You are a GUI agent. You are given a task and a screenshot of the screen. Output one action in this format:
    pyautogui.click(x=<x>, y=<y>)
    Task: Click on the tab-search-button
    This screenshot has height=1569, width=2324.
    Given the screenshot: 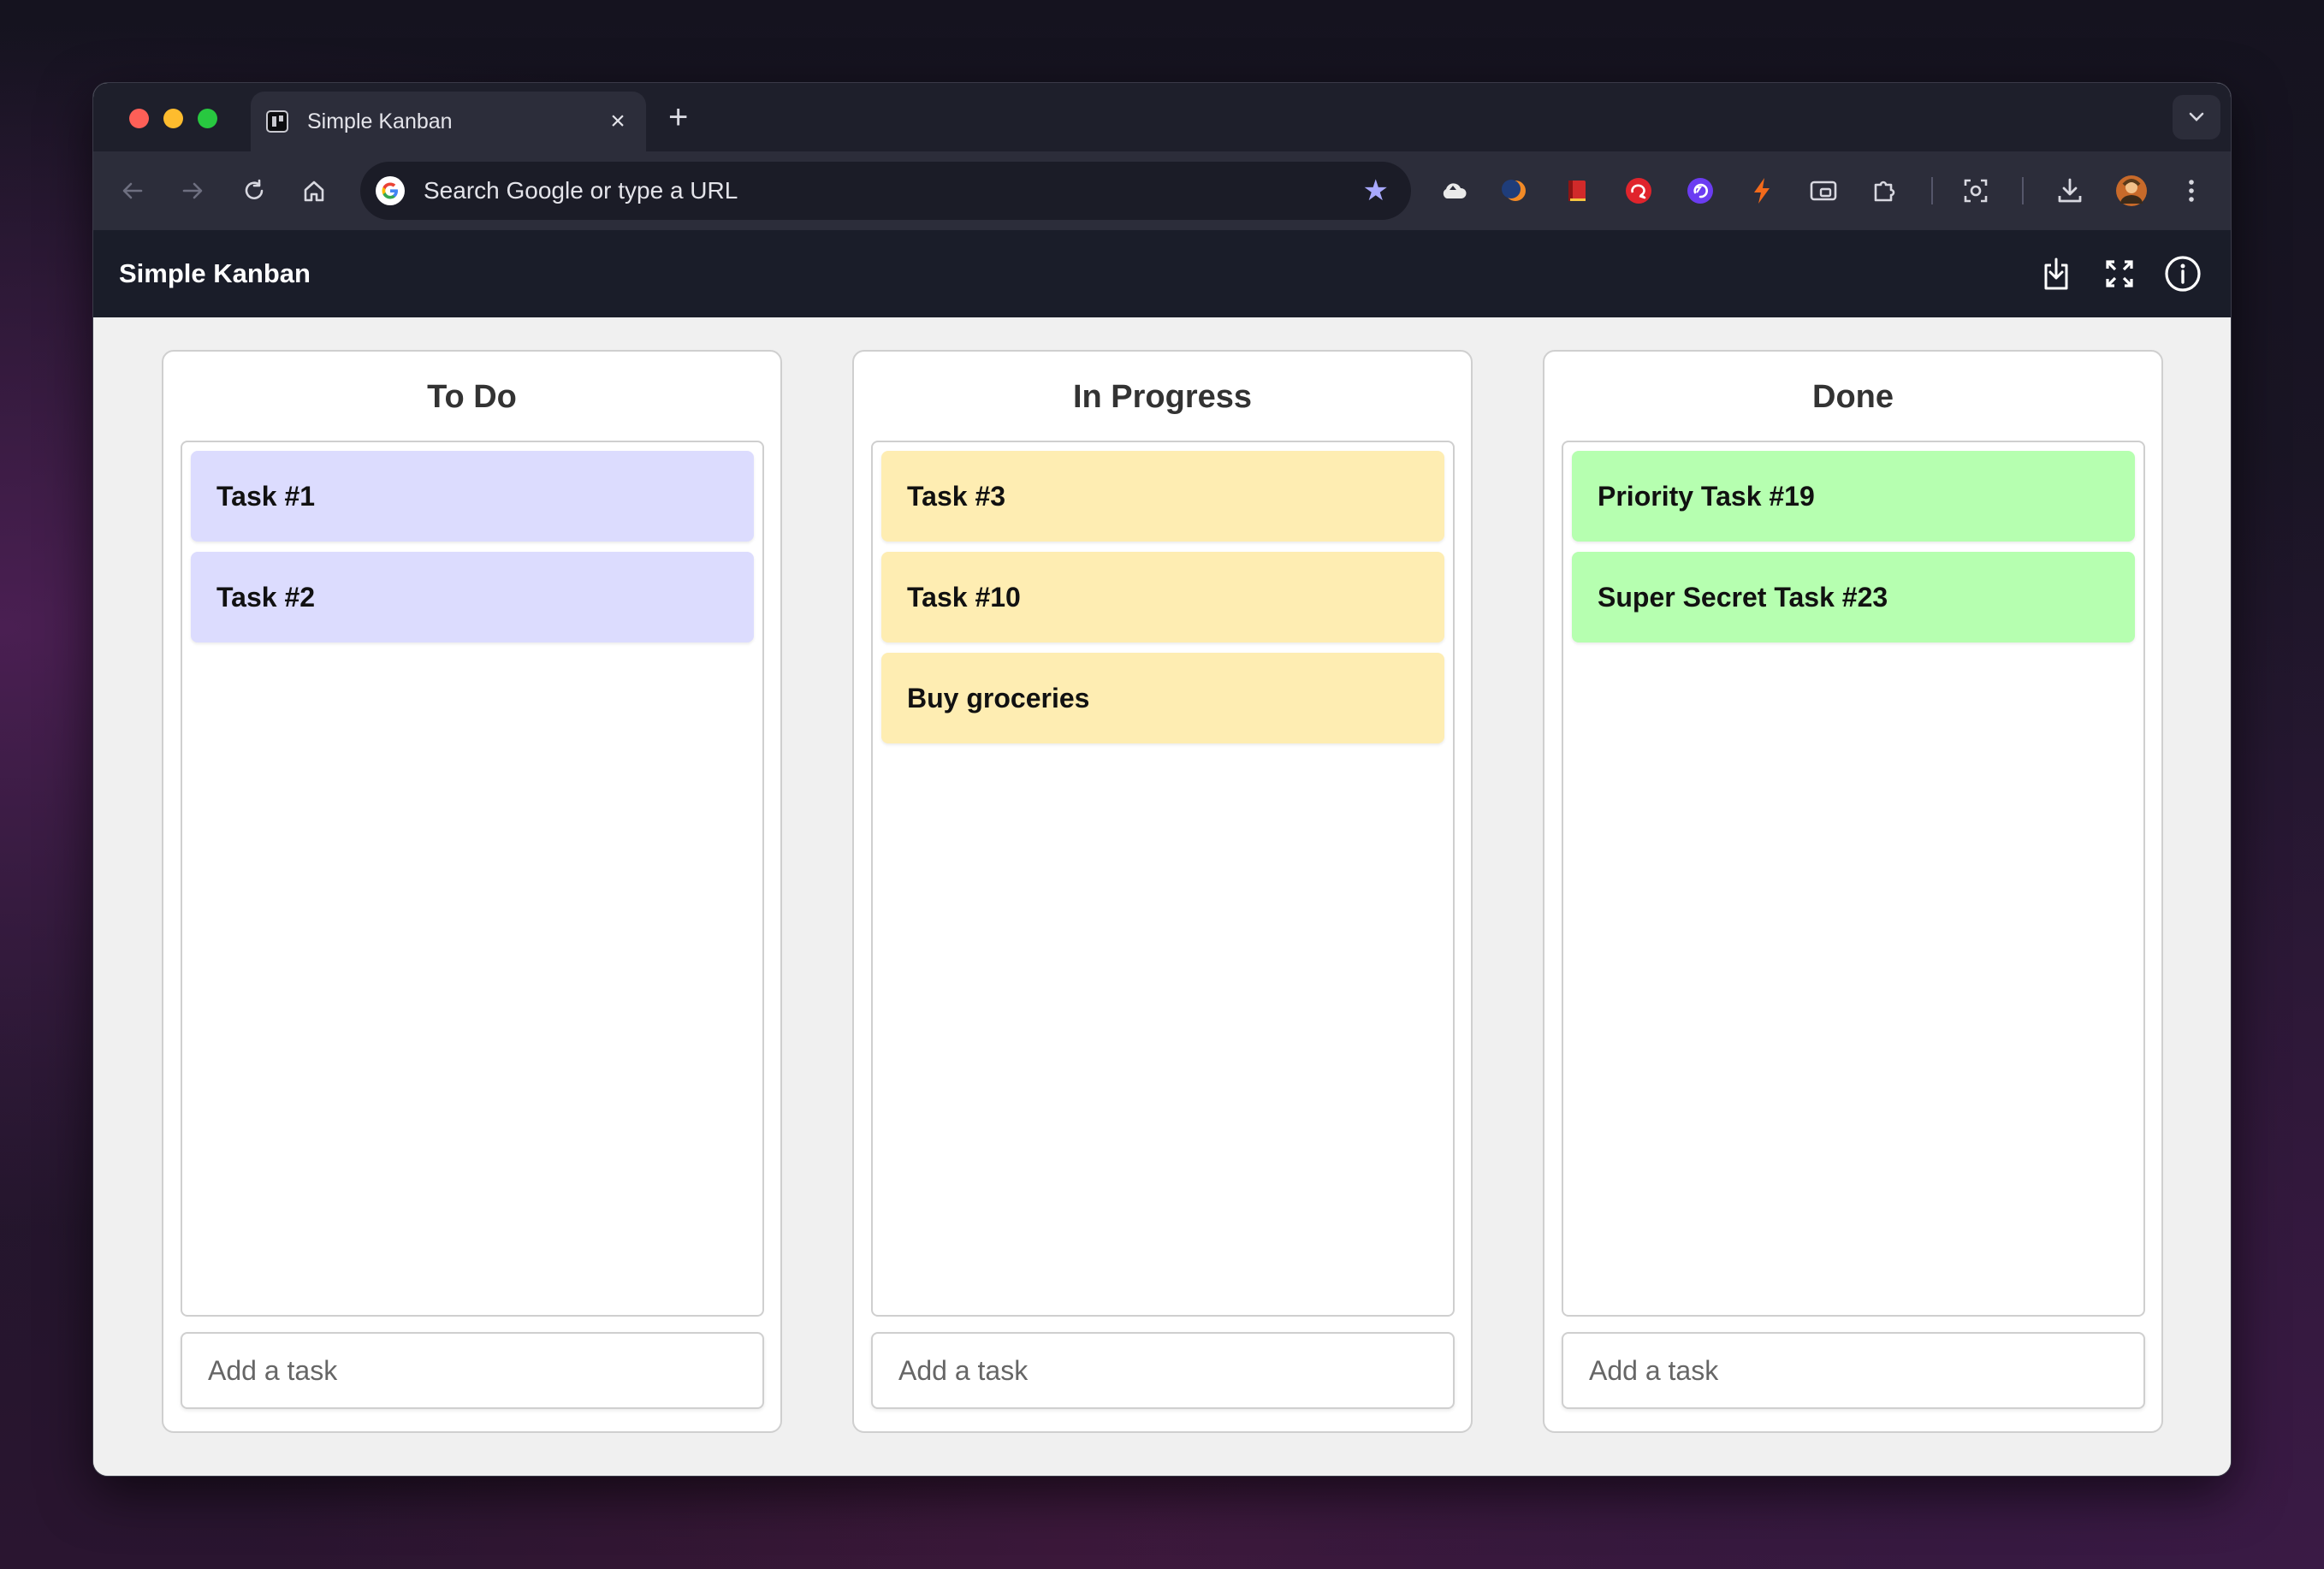 What is the action you would take?
    pyautogui.click(x=2196, y=117)
    